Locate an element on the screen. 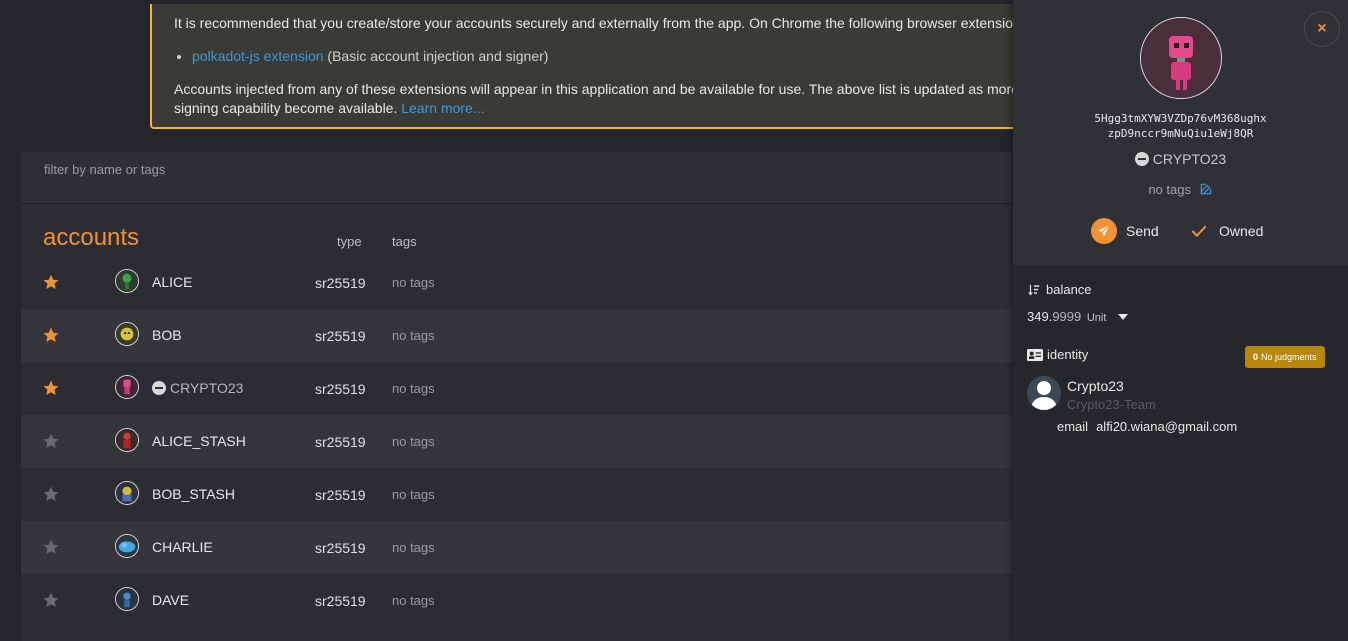 Image resolution: width=1348 pixels, height=641 pixels. balance-unit: Unit is located at coordinates (1096, 318).